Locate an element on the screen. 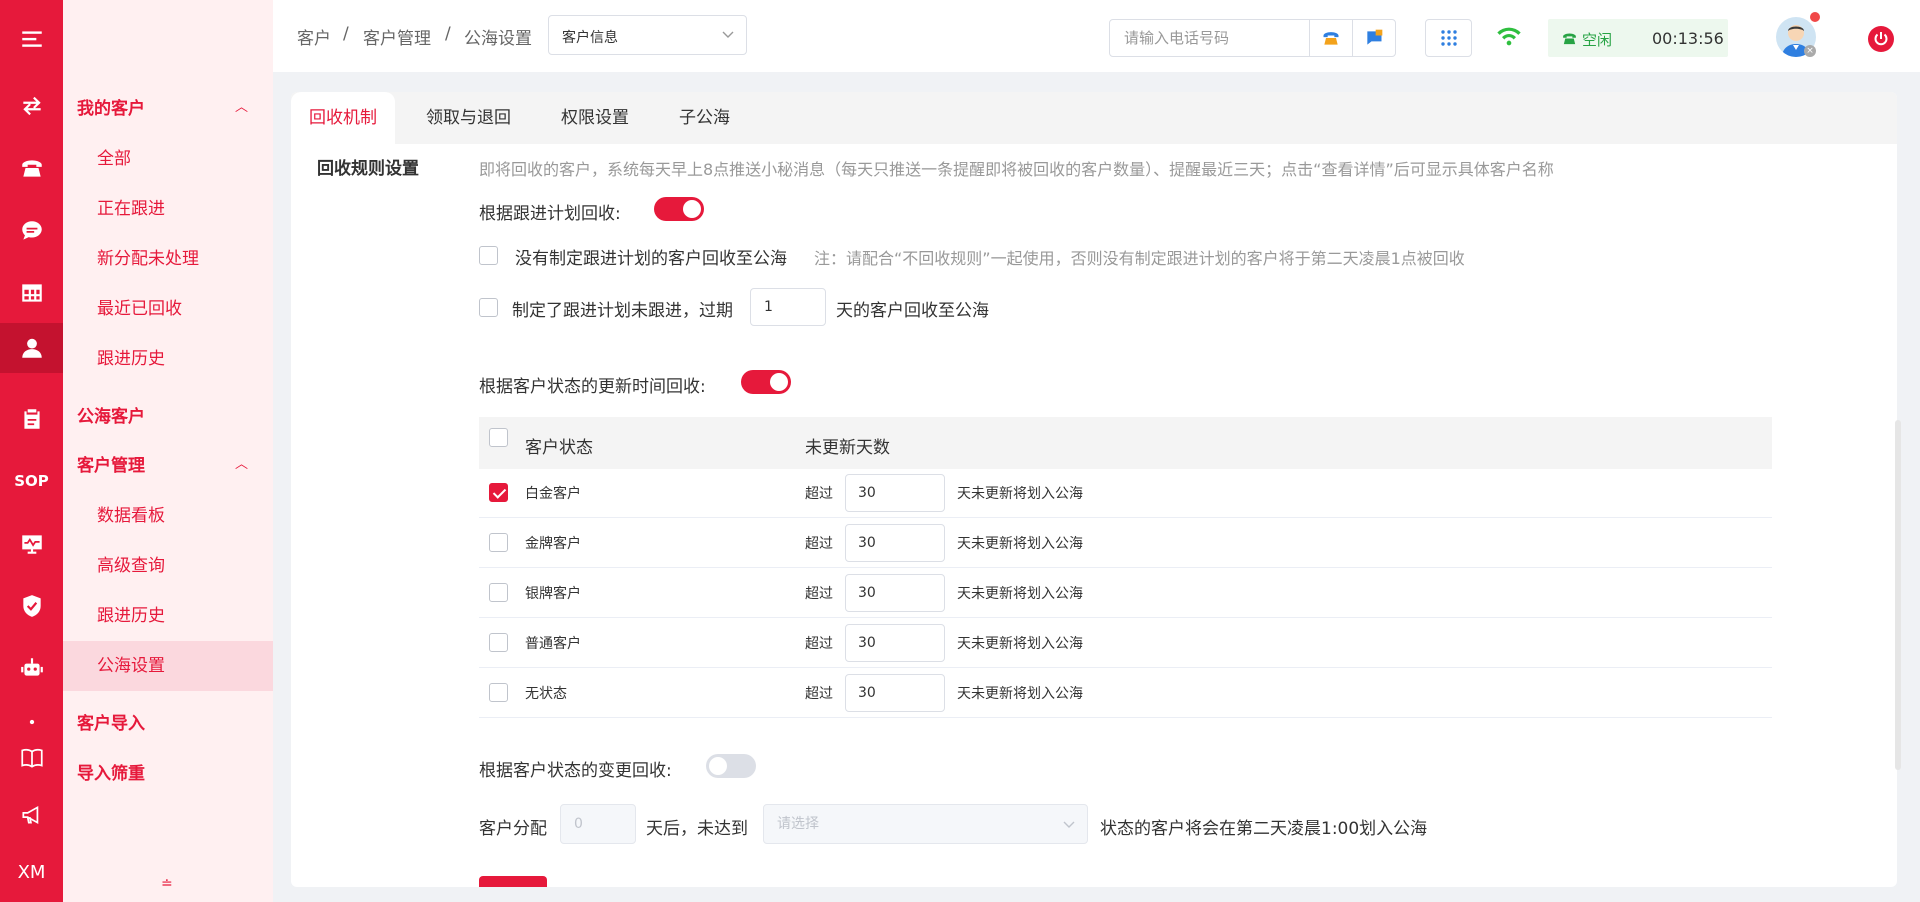  section-title: 回收规则设置 is located at coordinates (368, 169).